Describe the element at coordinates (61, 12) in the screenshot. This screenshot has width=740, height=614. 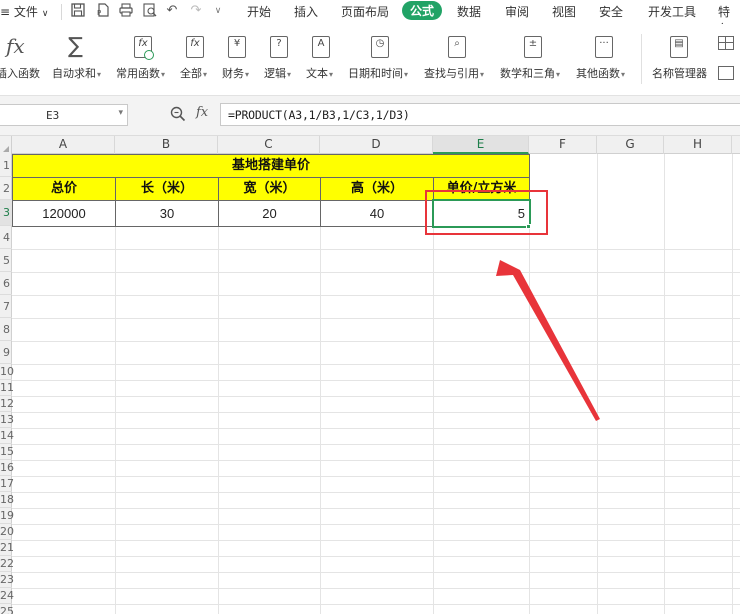
I see `menu-separator` at that location.